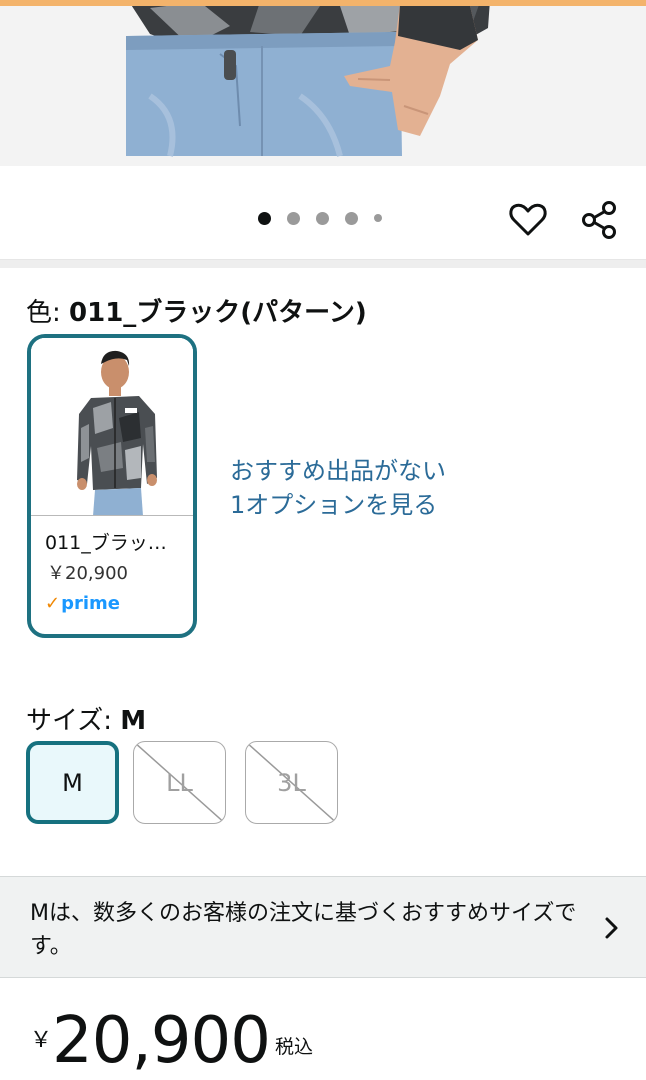  Describe the element at coordinates (360, 488) in the screenshot. I see `see-more-options-link: おすすめ出品がない 1オプションを見る` at that location.